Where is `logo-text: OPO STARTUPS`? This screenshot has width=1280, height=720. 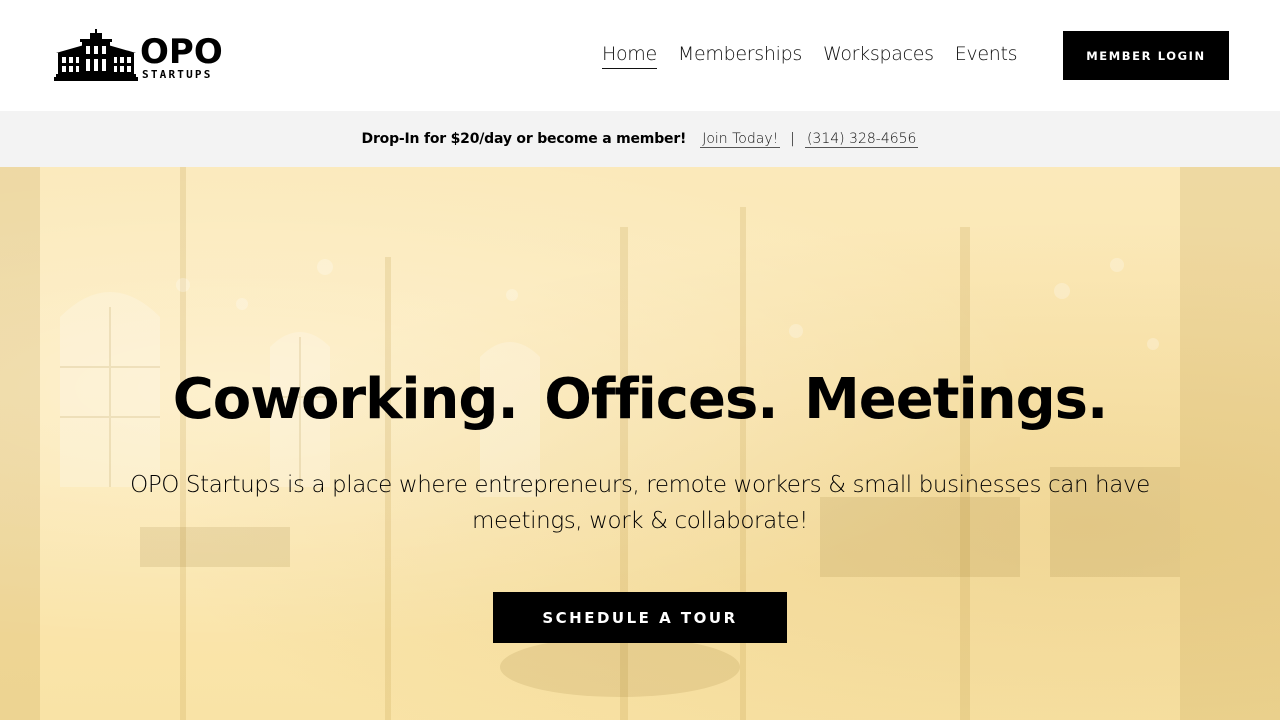 logo-text: OPO STARTUPS is located at coordinates (181, 58).